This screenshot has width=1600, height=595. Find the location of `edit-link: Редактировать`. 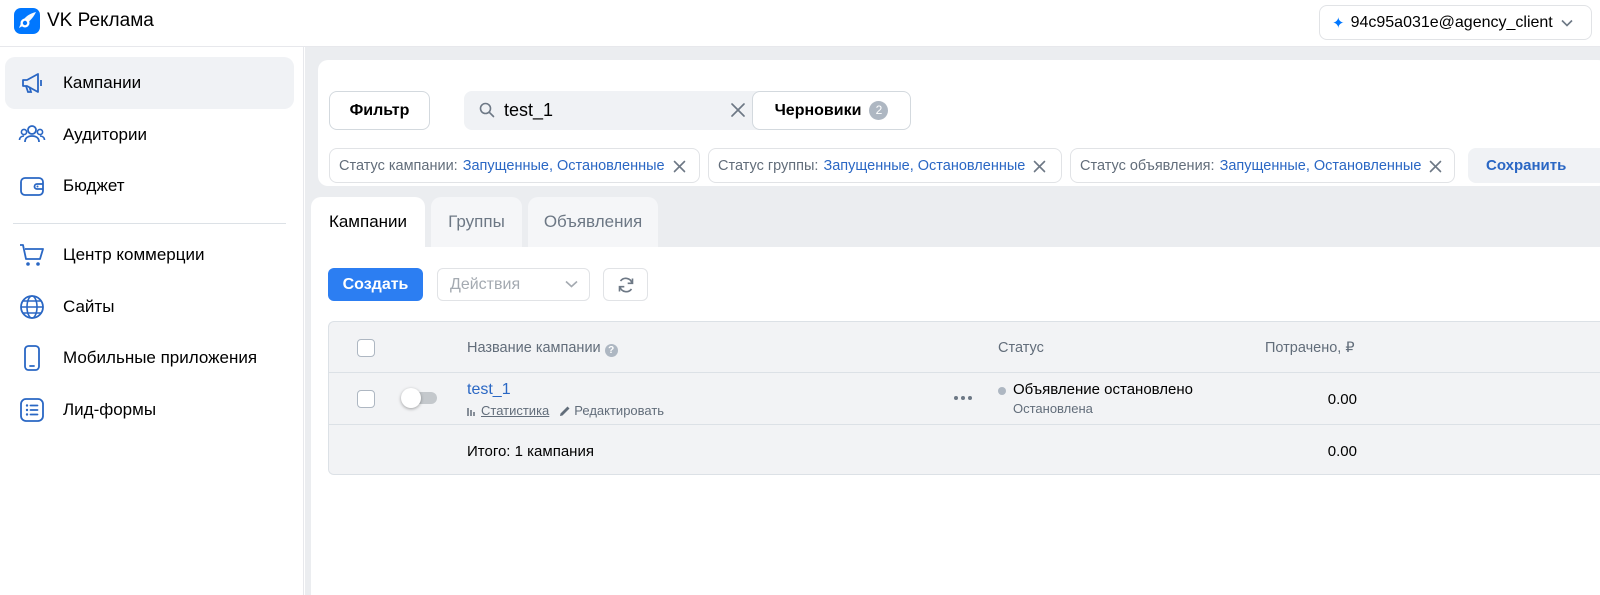

edit-link: Редактировать is located at coordinates (611, 410).